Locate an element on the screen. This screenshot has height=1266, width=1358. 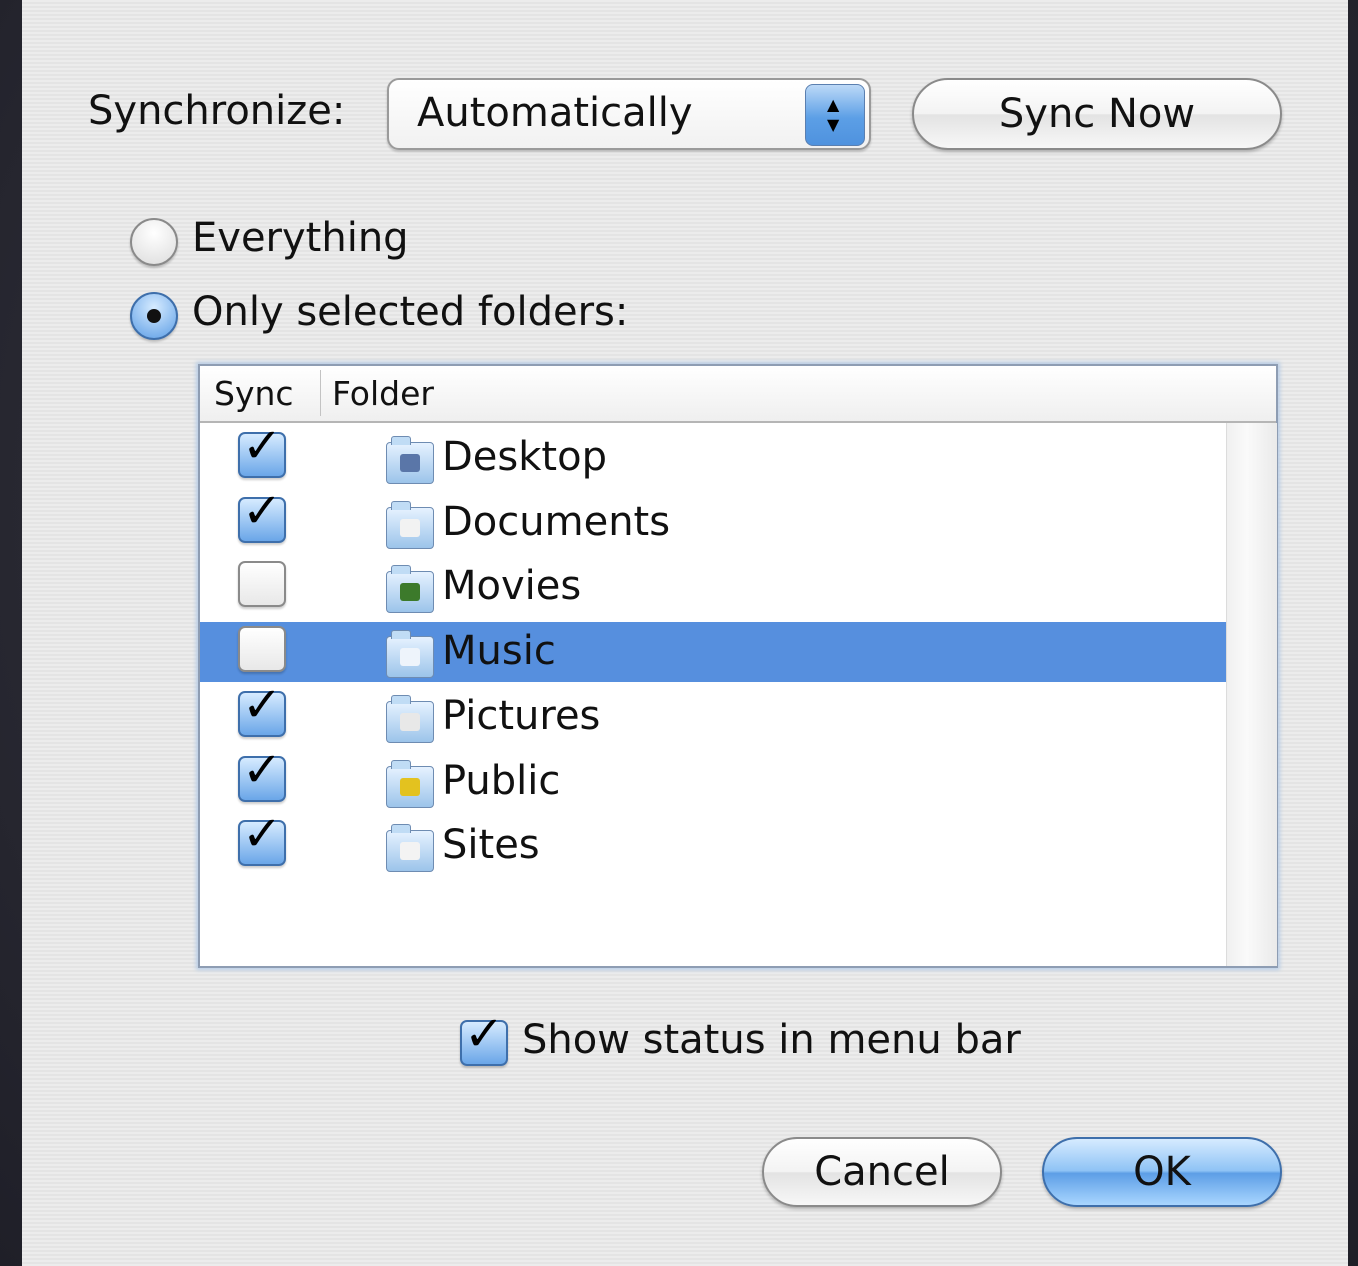
table-row: ✓ Desktop is located at coordinates (713, 455).